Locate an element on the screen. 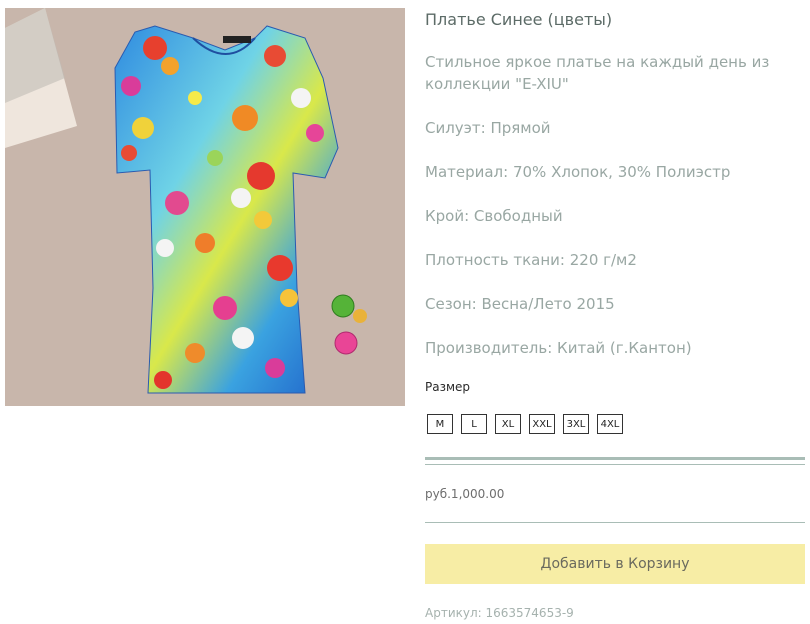  product-sku: Артикул: 1663574653-9 is located at coordinates (499, 613).